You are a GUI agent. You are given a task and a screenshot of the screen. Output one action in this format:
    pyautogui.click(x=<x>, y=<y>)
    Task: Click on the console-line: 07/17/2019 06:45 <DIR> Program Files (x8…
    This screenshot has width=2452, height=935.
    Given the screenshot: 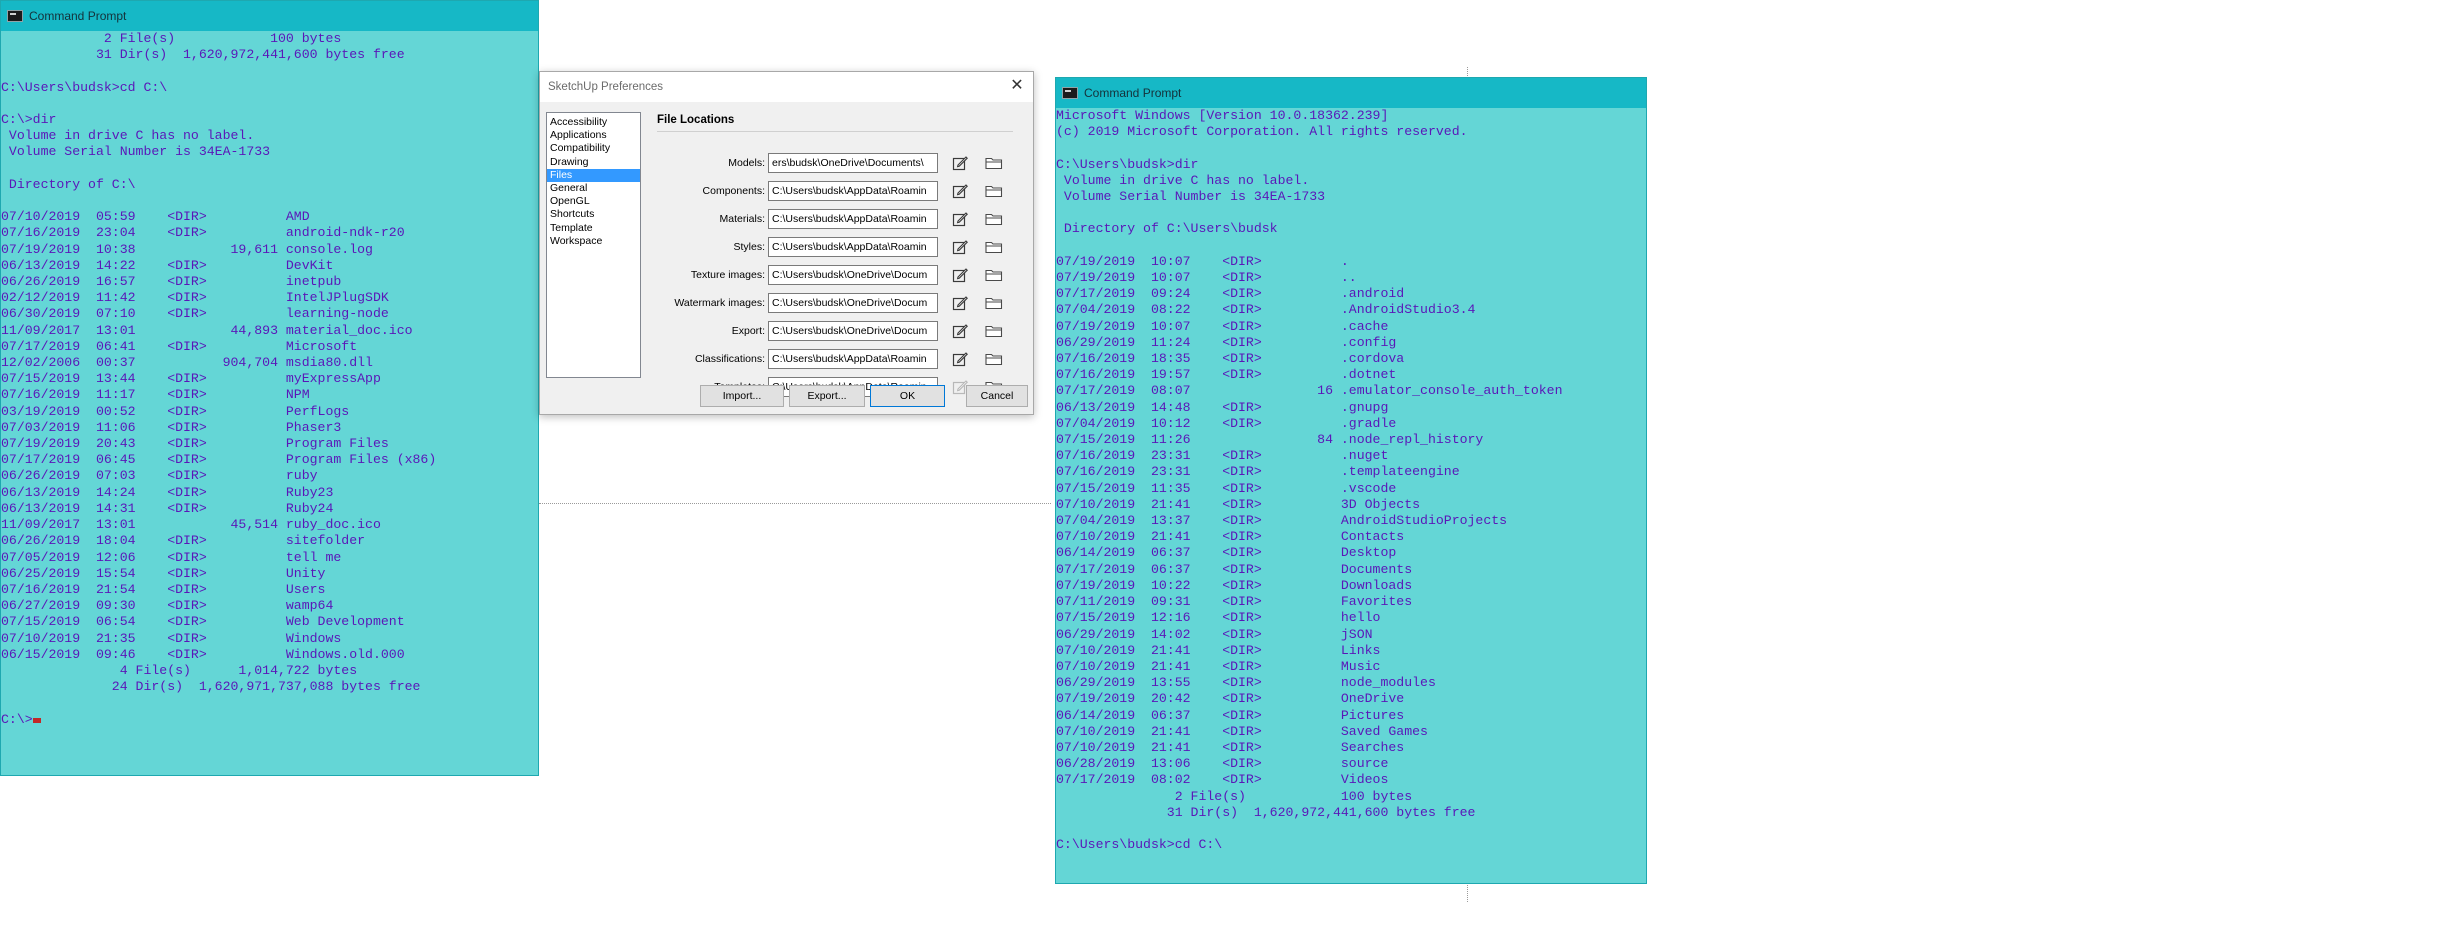 What is the action you would take?
    pyautogui.click(x=219, y=460)
    